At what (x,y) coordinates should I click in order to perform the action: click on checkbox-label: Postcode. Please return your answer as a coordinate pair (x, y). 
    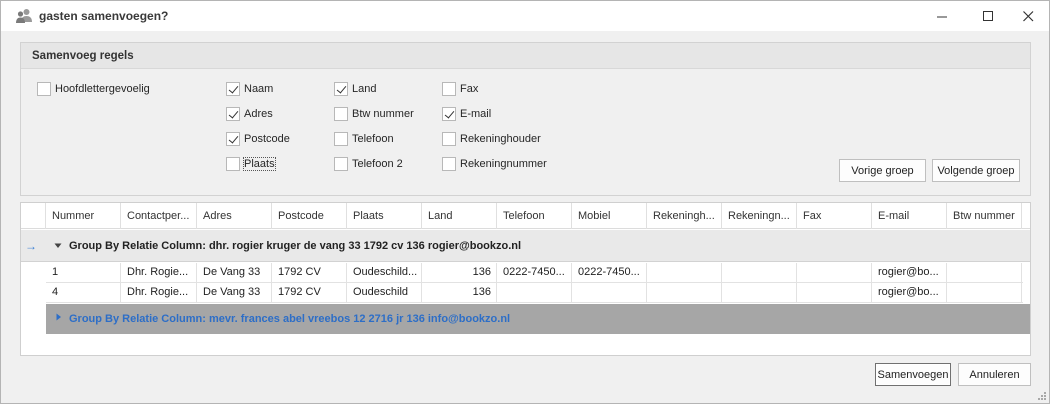
    Looking at the image, I should click on (267, 139).